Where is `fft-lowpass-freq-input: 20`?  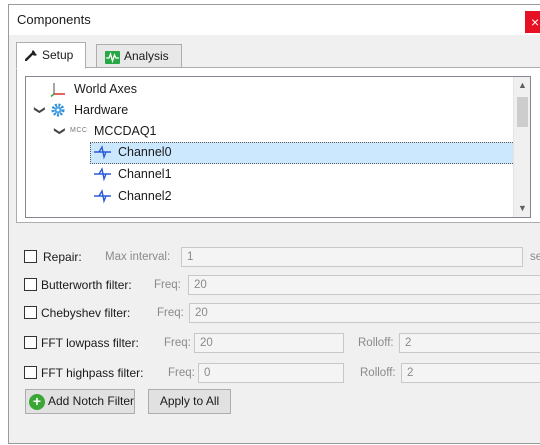 fft-lowpass-freq-input: 20 is located at coordinates (269, 343).